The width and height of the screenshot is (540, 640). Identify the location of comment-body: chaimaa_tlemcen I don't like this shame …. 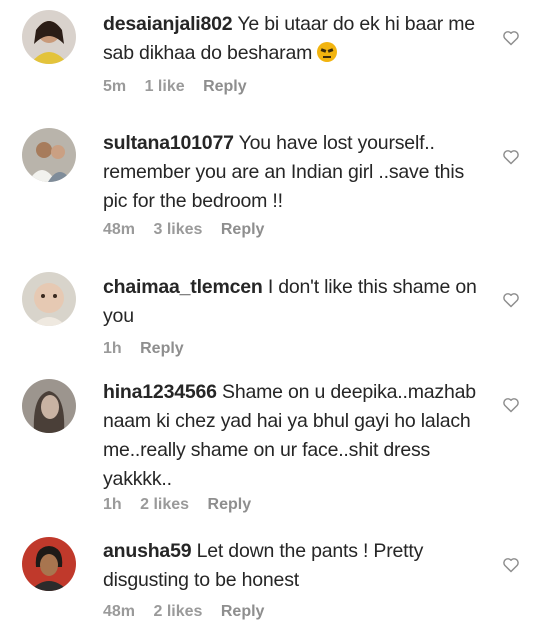
(295, 302).